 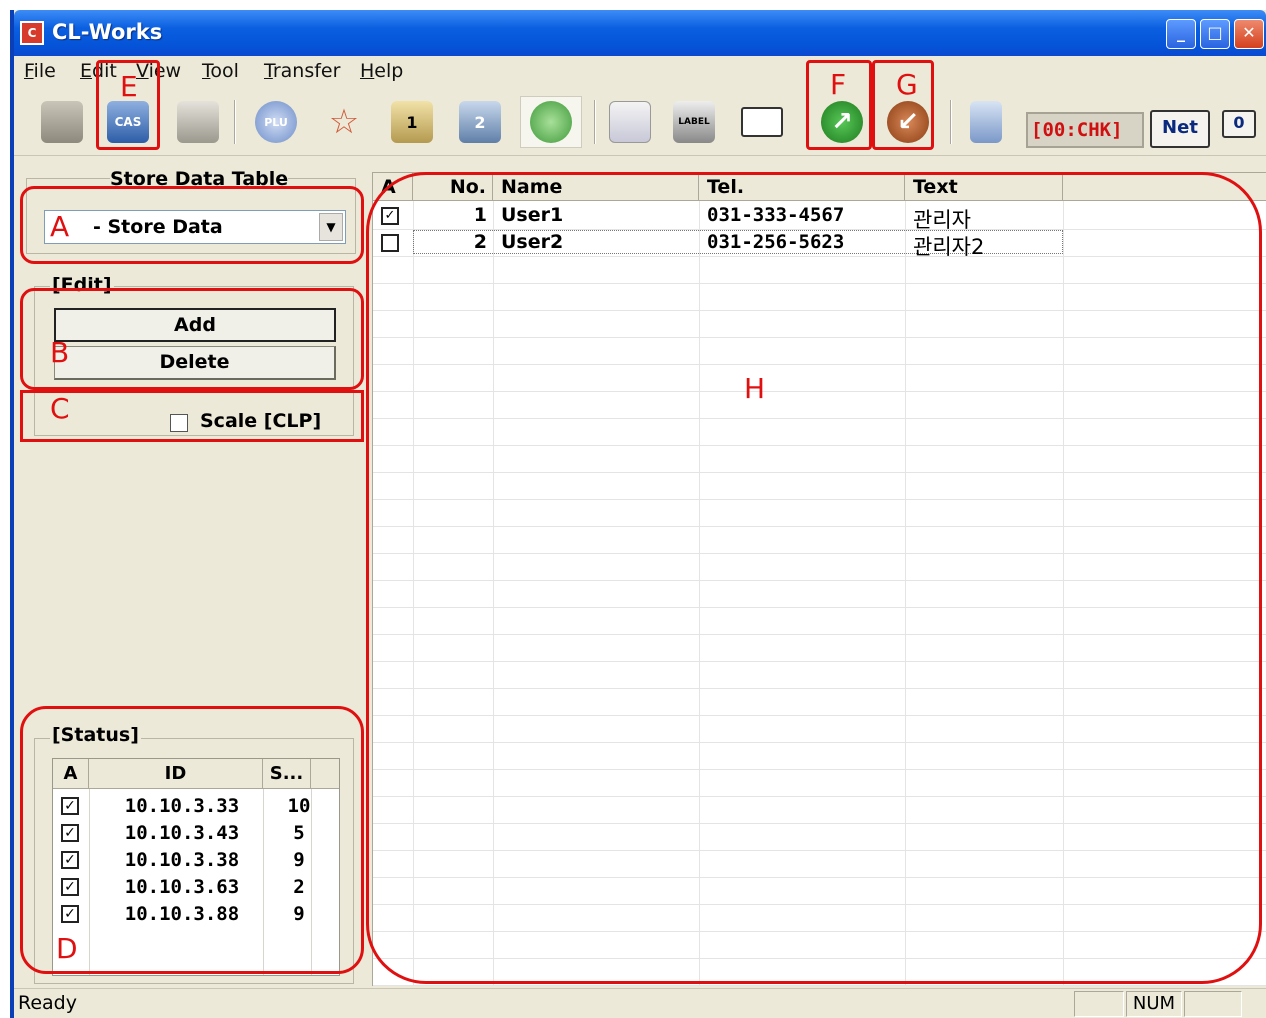 I want to click on status-row: ✓ 10.10.3.43 5, so click(x=196, y=833).